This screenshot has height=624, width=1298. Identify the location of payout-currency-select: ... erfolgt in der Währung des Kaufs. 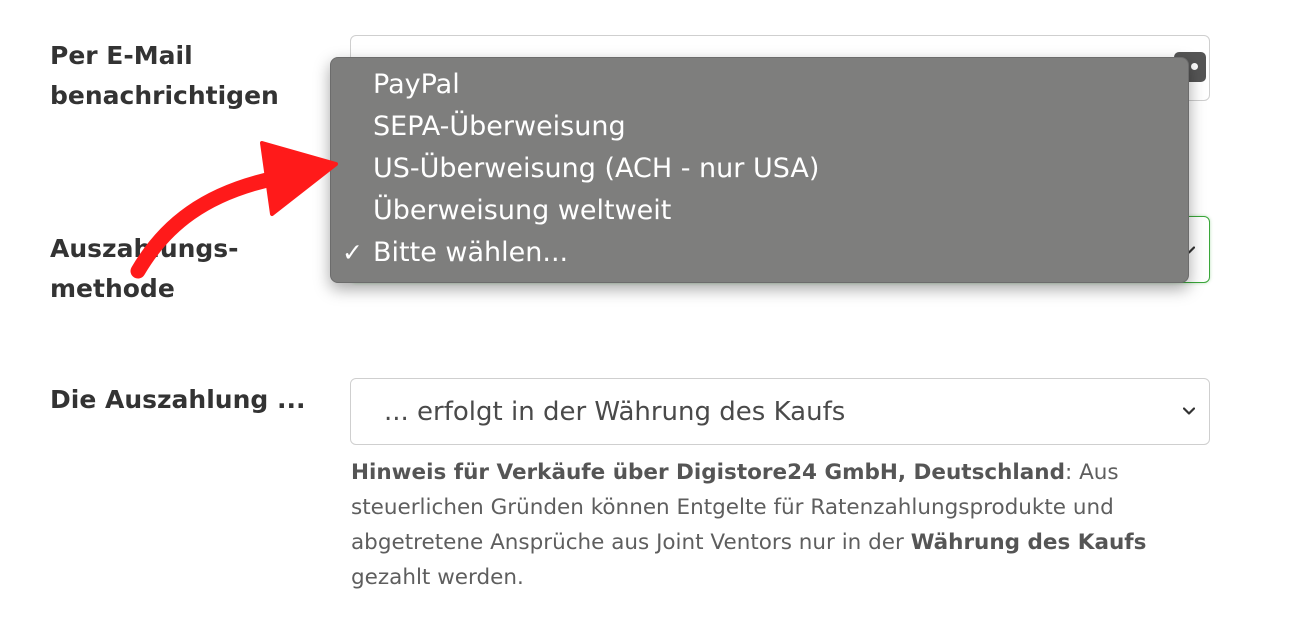
(780, 411).